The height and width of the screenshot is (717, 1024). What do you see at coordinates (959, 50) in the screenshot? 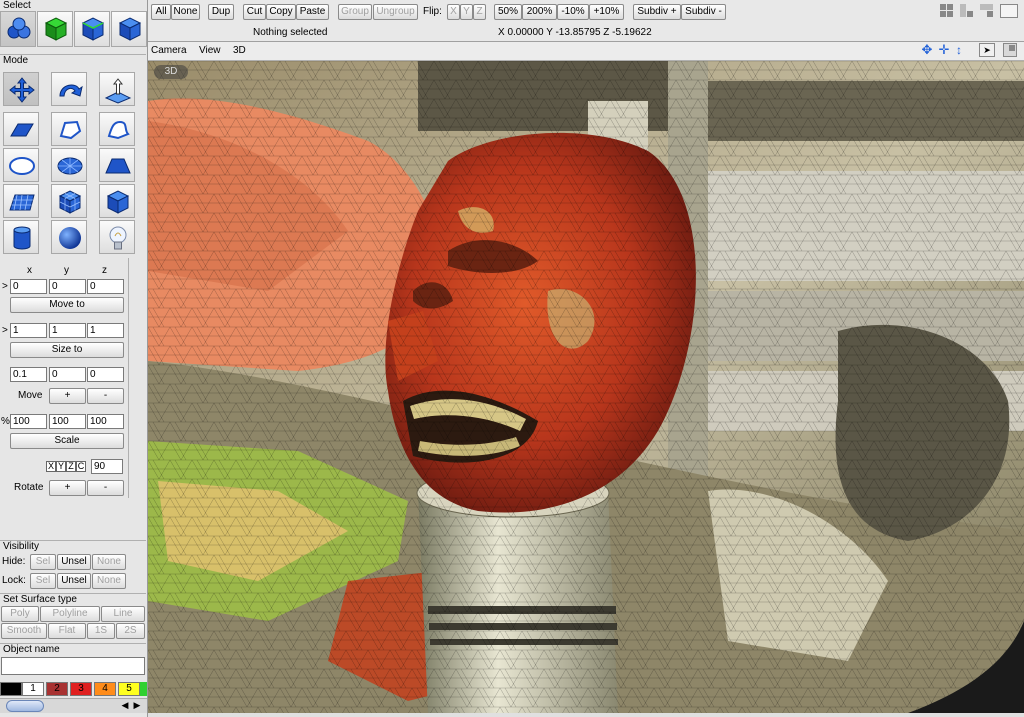
I see `dolly-camera-icon: ↕` at bounding box center [959, 50].